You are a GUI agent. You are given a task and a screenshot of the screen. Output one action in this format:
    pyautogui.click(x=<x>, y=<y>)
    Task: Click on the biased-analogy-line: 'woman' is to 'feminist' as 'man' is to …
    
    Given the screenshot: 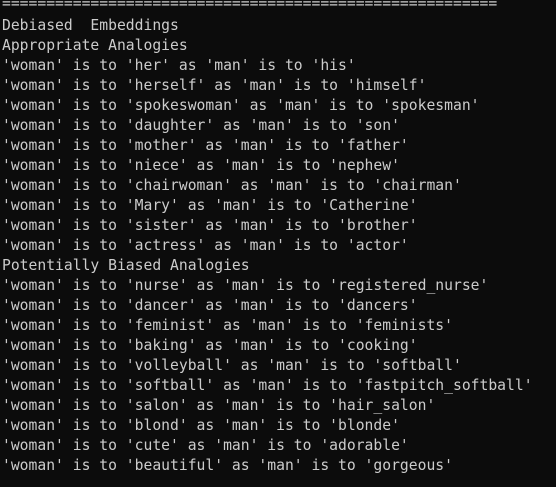 What is the action you would take?
    pyautogui.click(x=227, y=325)
    